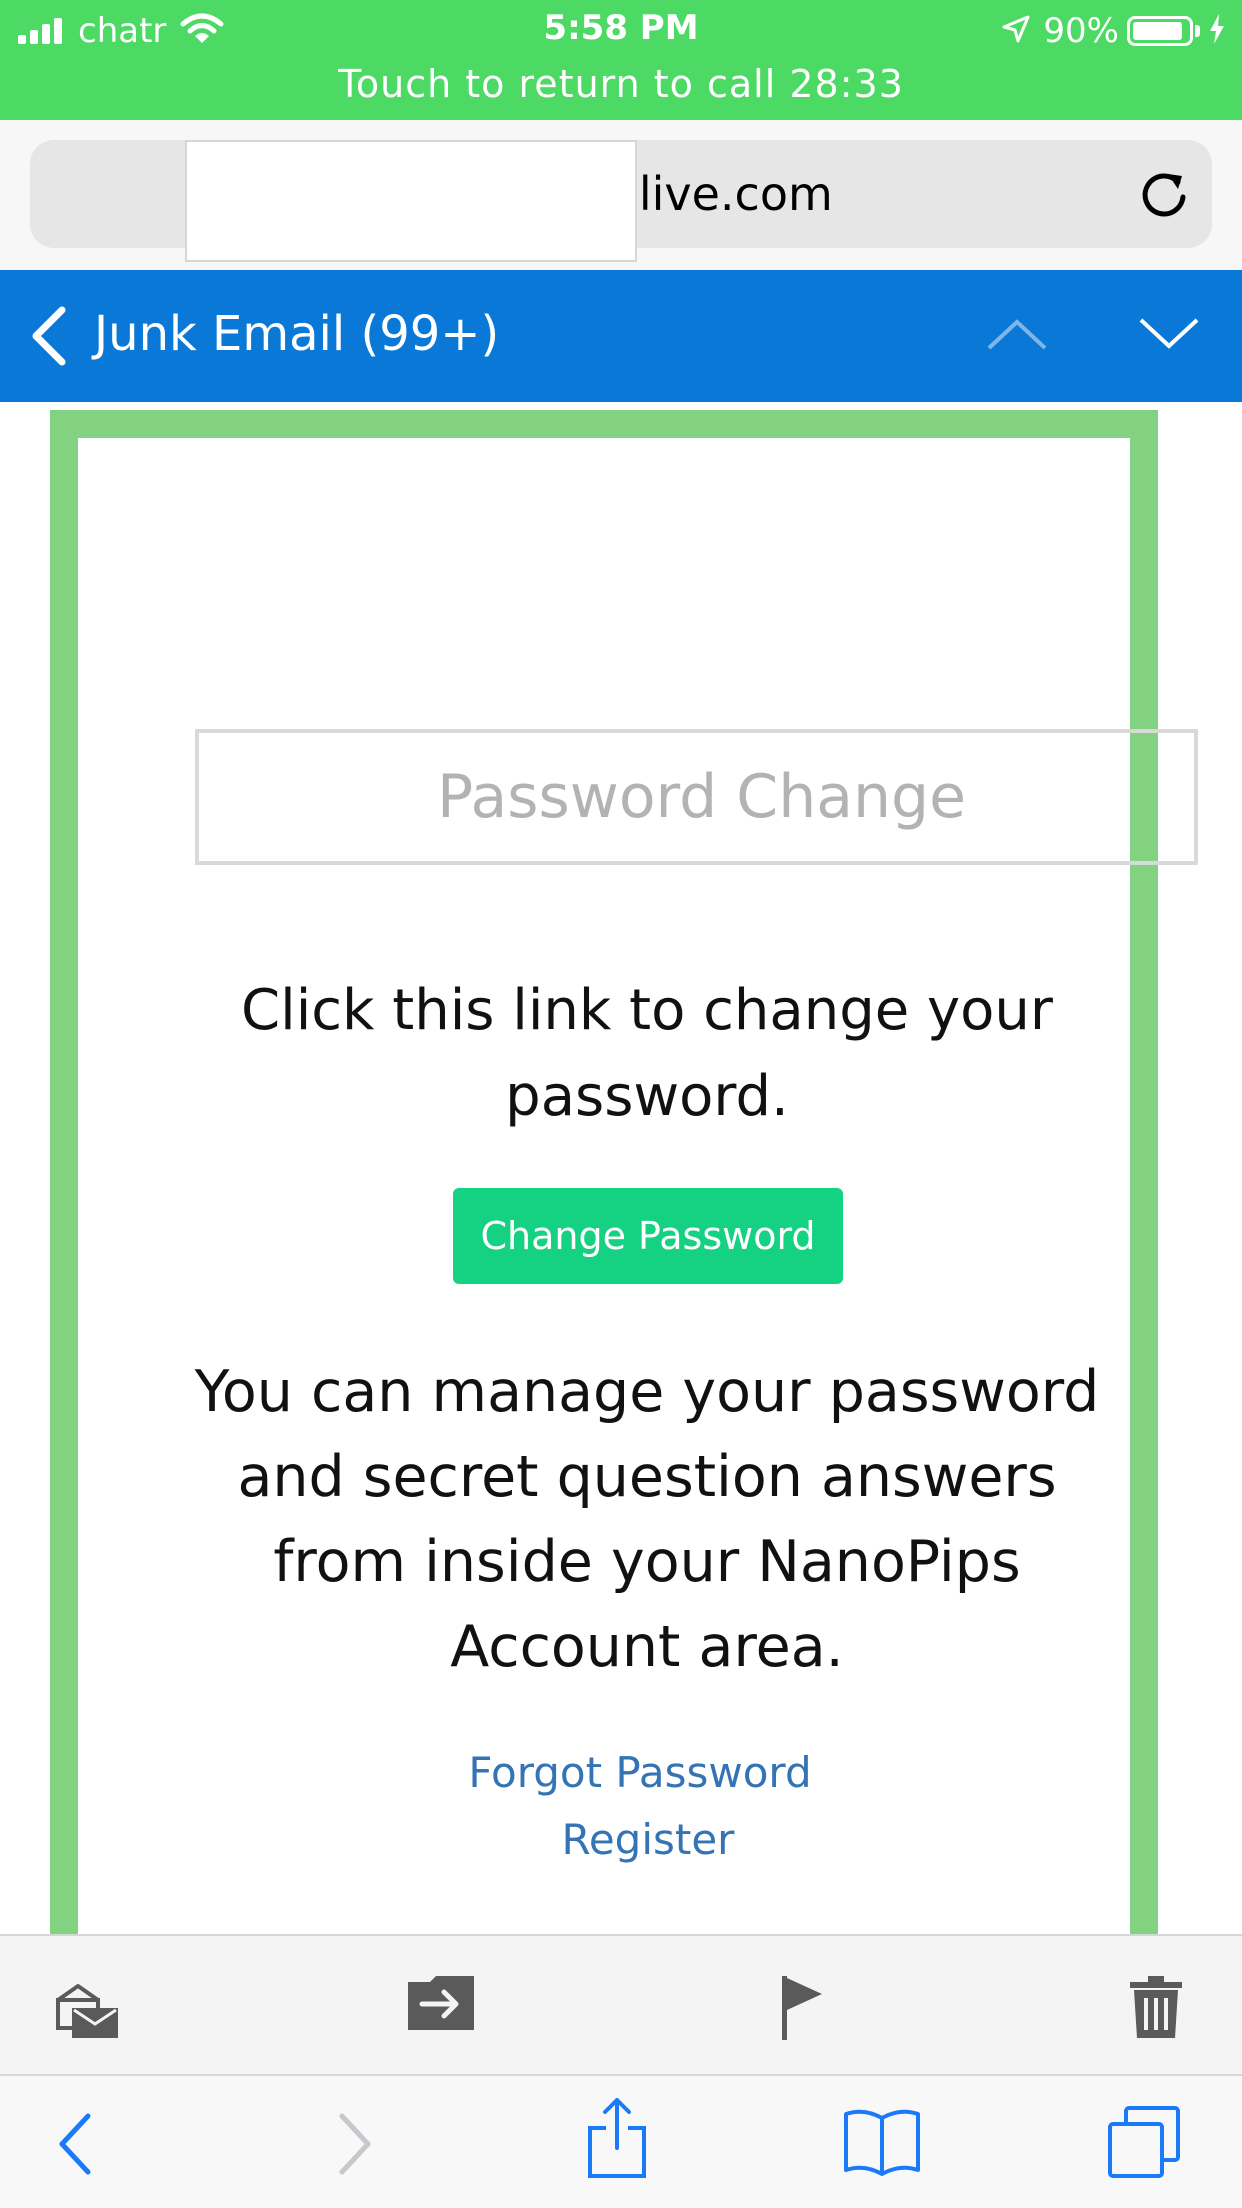 The image size is (1242, 2208). What do you see at coordinates (701, 797) in the screenshot?
I see `password-change-title: Password Change` at bounding box center [701, 797].